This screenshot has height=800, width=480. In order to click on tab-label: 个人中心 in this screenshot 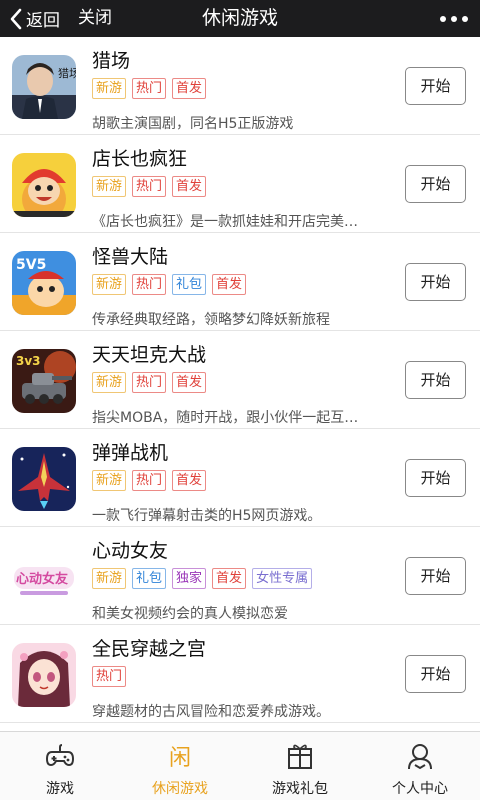, I will do `click(420, 789)`.